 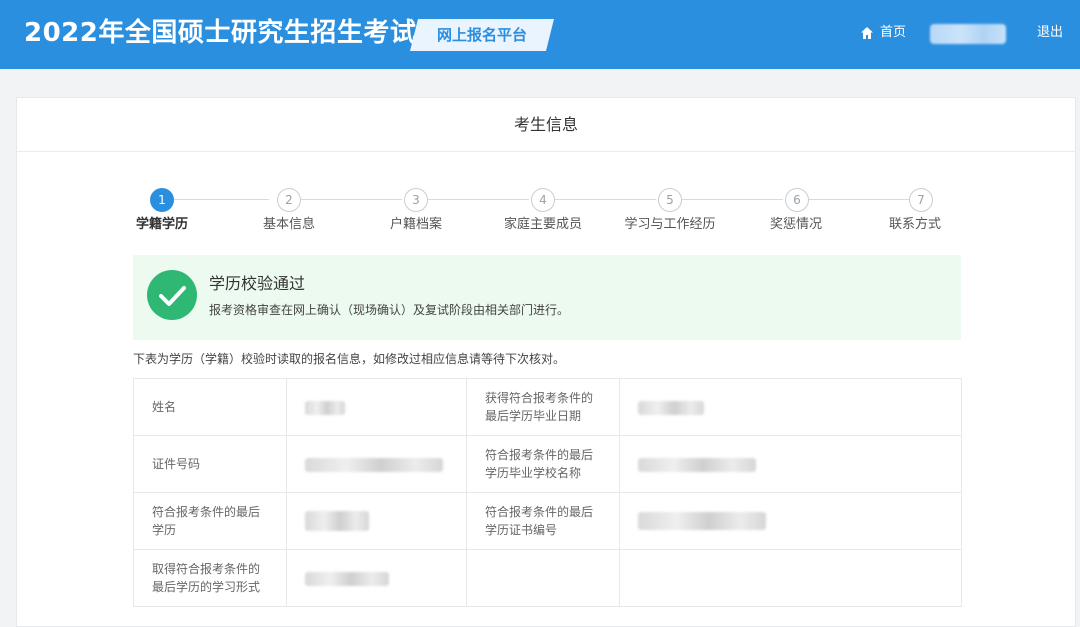 I want to click on name-label: 姓名, so click(x=210, y=407).